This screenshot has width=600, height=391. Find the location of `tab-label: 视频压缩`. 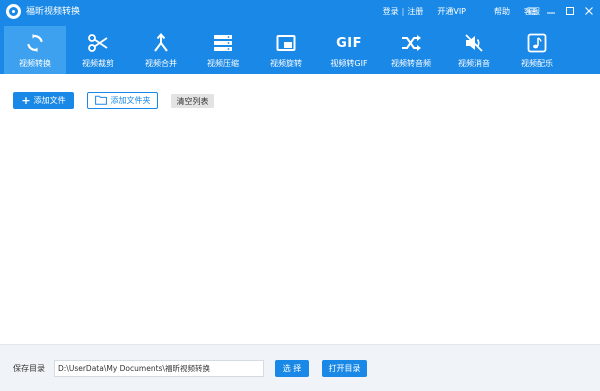

tab-label: 视频压缩 is located at coordinates (223, 63).